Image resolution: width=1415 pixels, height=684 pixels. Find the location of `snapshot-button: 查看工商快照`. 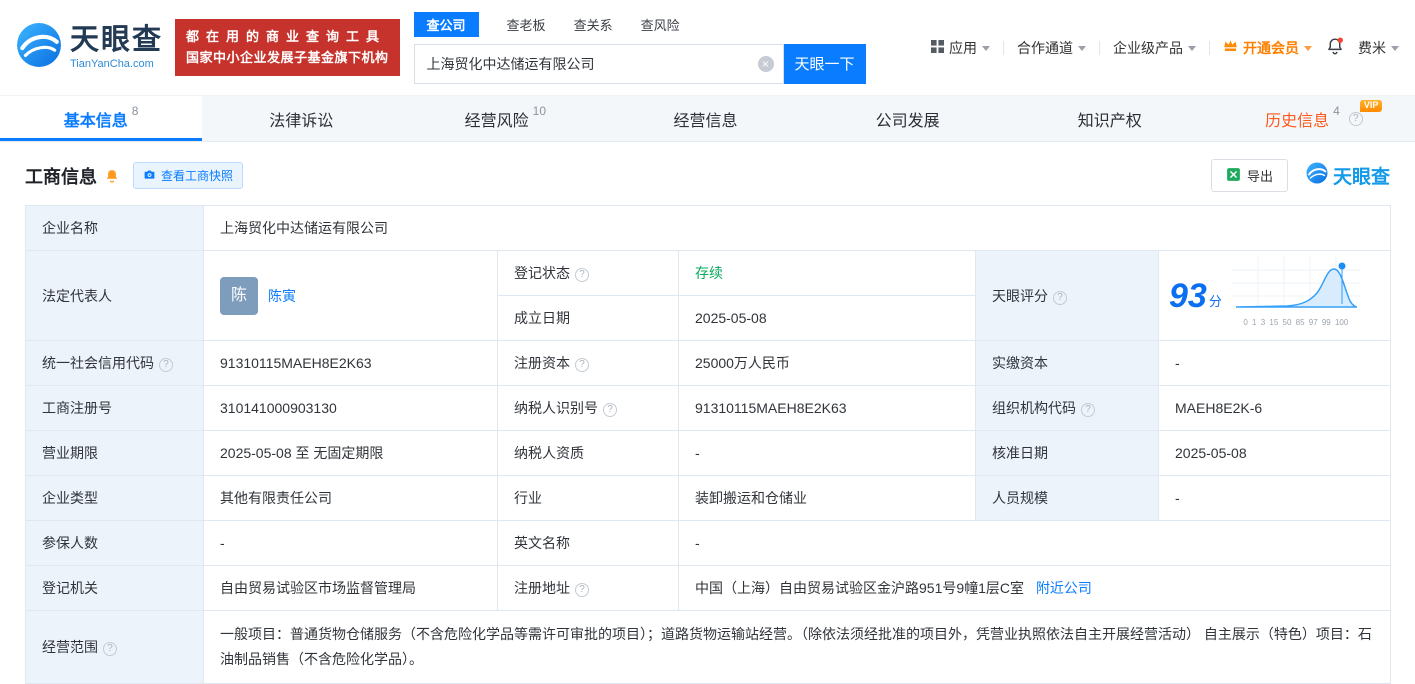

snapshot-button: 查看工商快照 is located at coordinates (188, 175).